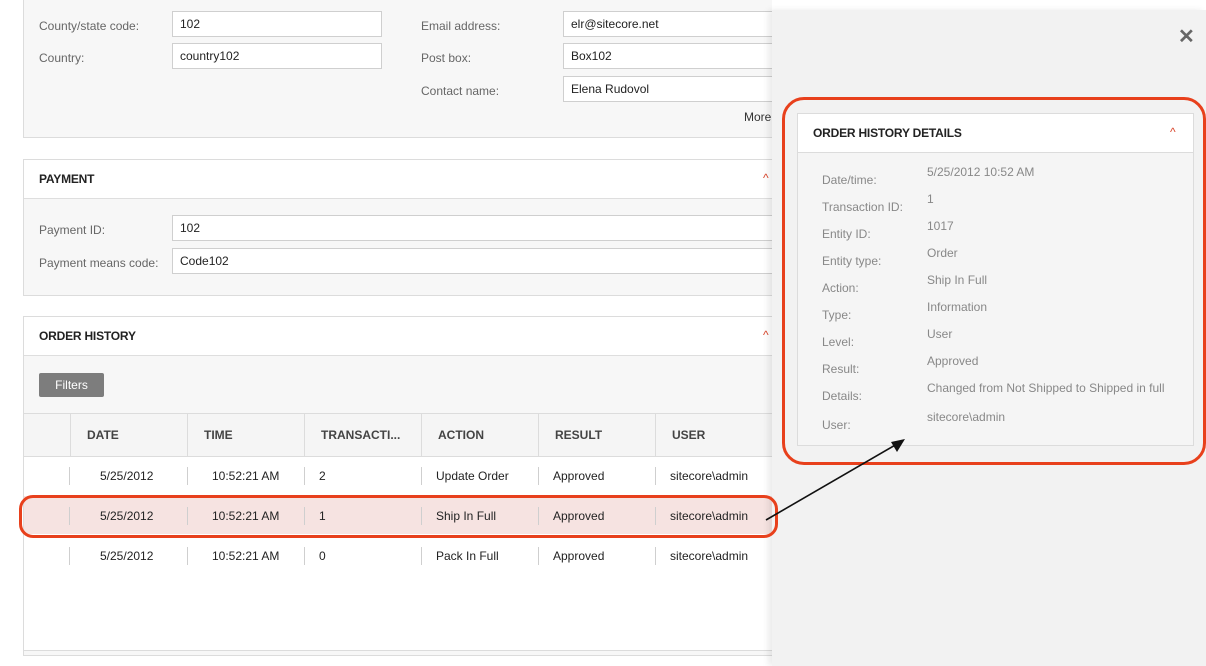 This screenshot has width=1206, height=666. I want to click on county-field: 102, so click(277, 24).